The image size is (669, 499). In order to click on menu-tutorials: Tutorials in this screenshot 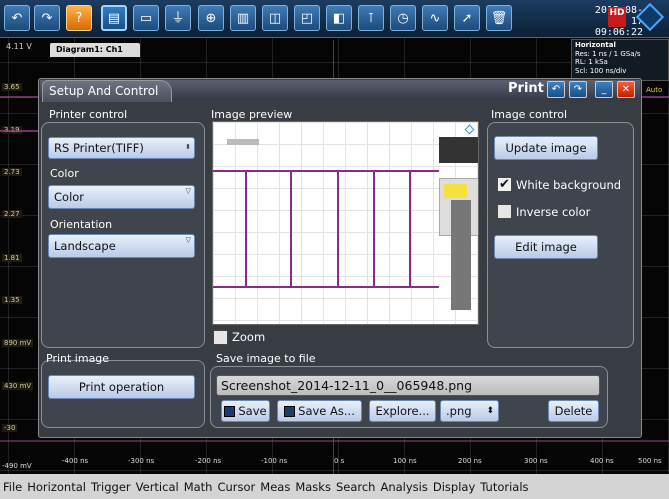, I will do `click(504, 487)`.